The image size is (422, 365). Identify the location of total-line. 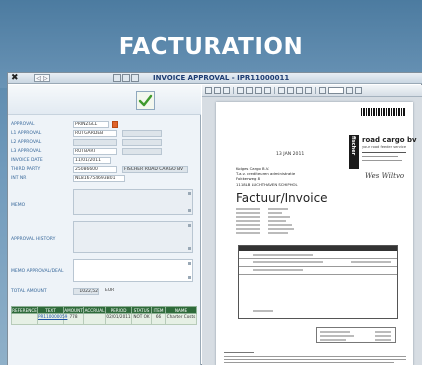
(383, 340).